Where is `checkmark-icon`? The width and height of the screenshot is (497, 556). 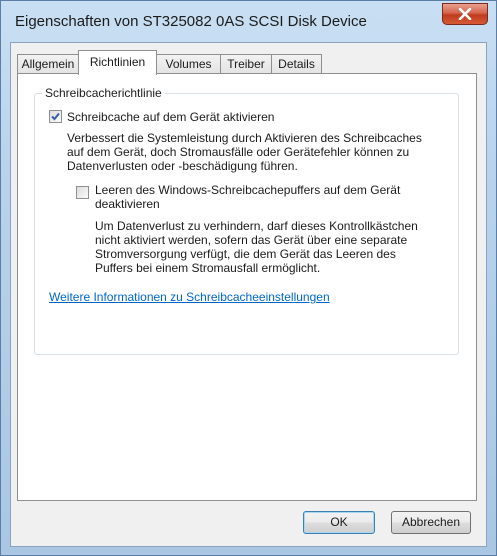 checkmark-icon is located at coordinates (55, 116).